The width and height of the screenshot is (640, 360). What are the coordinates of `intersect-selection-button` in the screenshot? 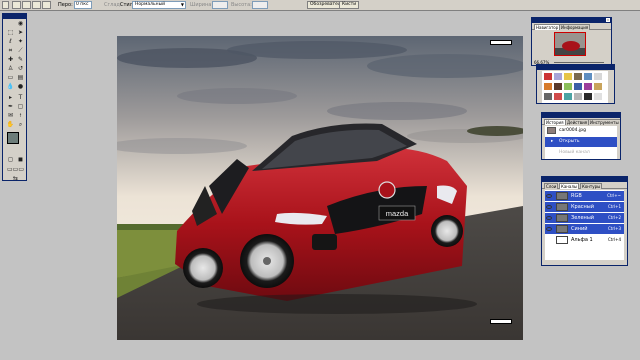 It's located at (46, 5).